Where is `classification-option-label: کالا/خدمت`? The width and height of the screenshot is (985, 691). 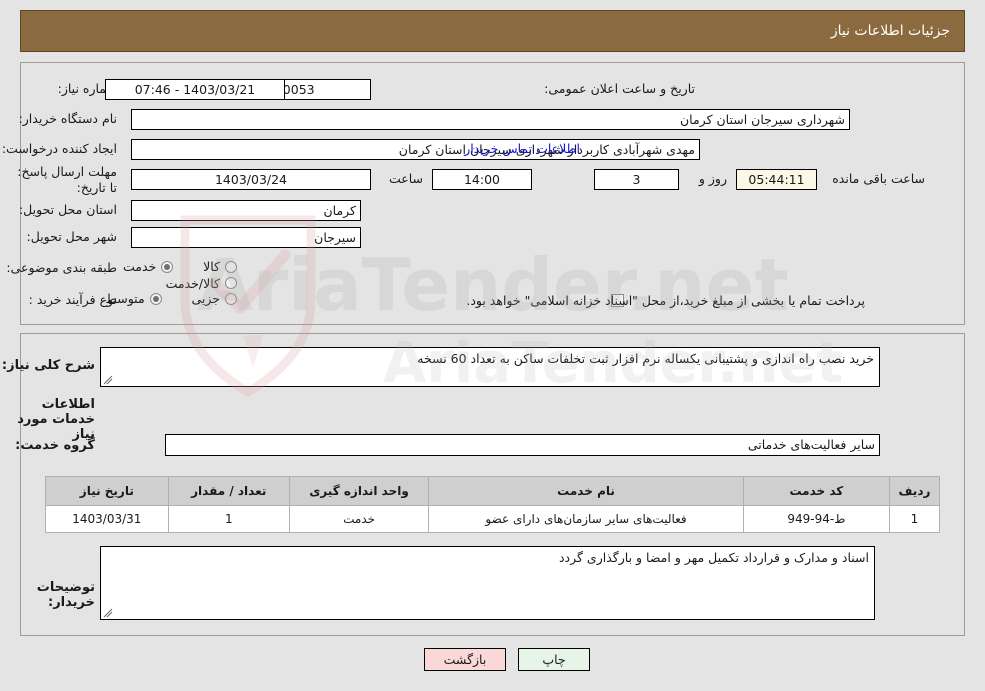
classification-option-label: کالا/خدمت is located at coordinates (192, 283).